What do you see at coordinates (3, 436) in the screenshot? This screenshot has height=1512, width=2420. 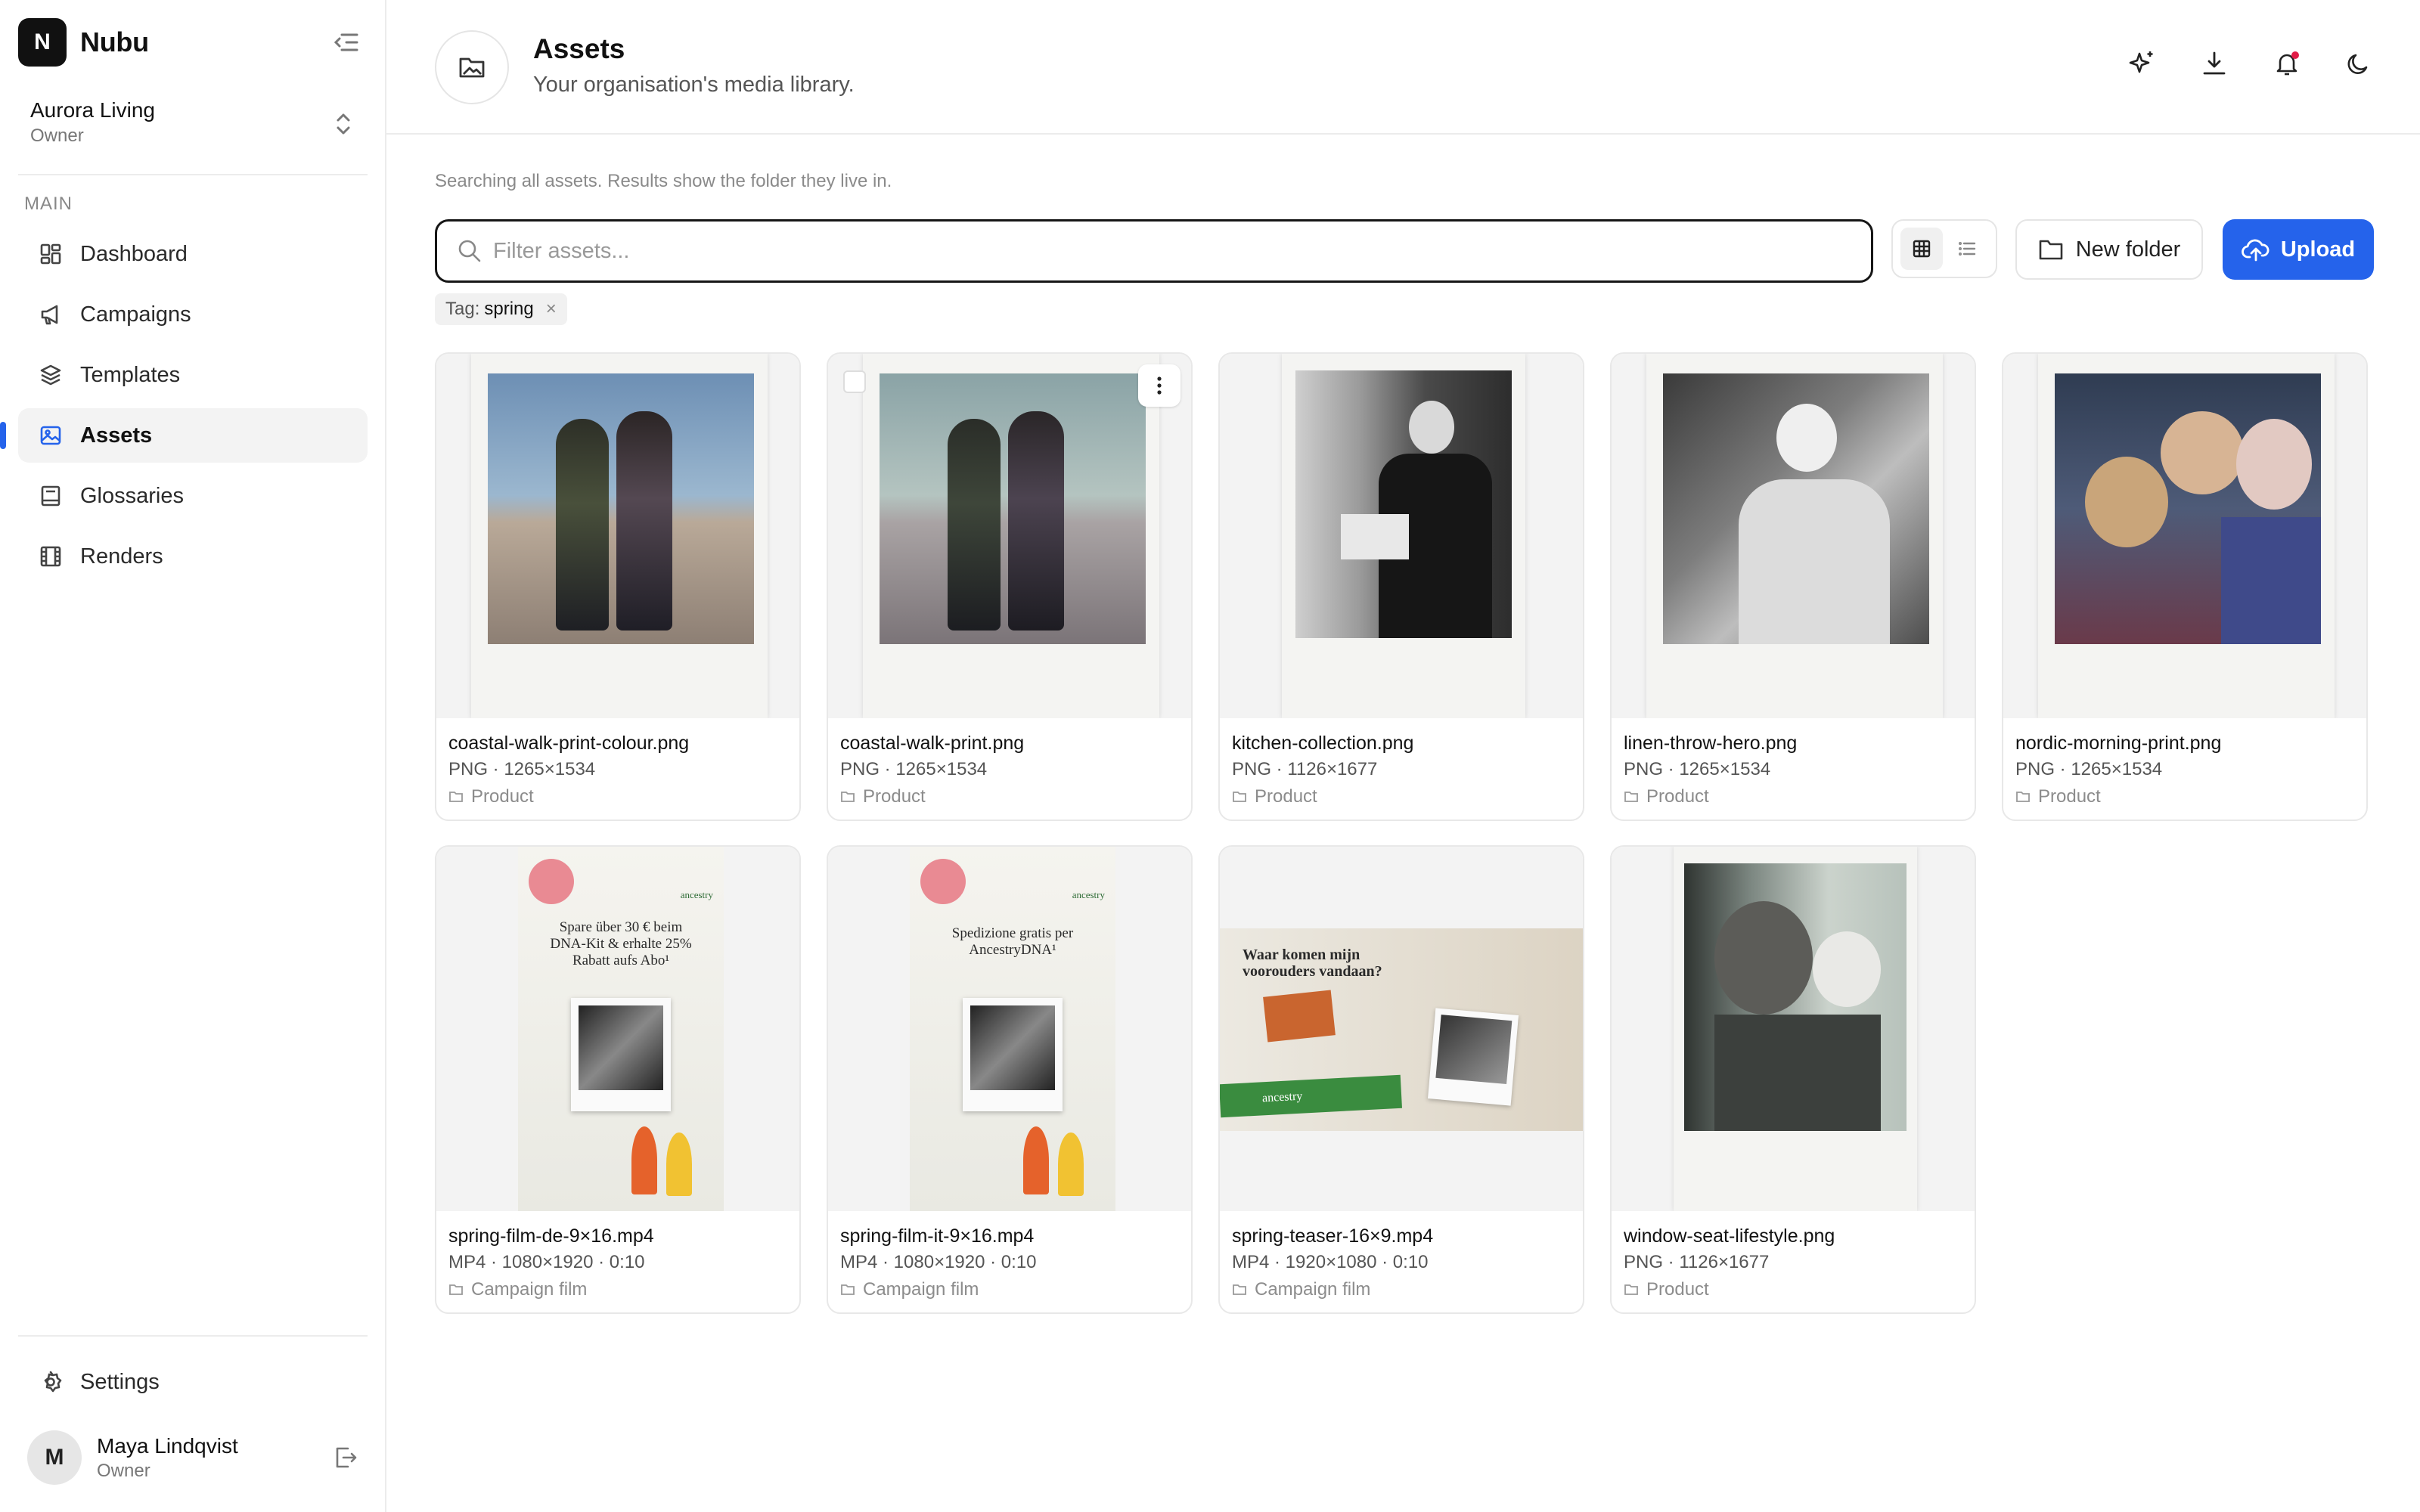 I see `active-indicator` at bounding box center [3, 436].